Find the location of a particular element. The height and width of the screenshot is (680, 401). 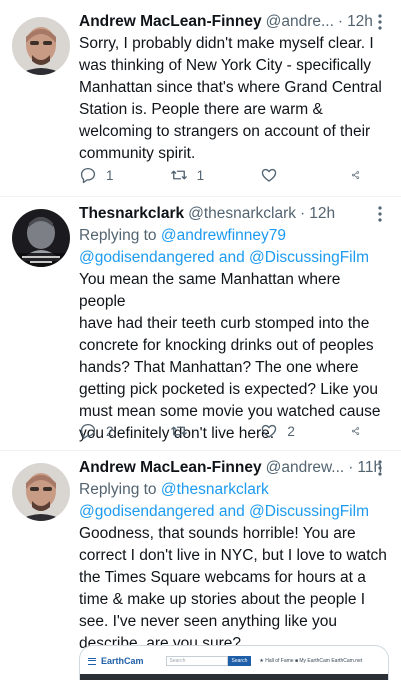

earthcam-search-field: Search is located at coordinates (196, 661).